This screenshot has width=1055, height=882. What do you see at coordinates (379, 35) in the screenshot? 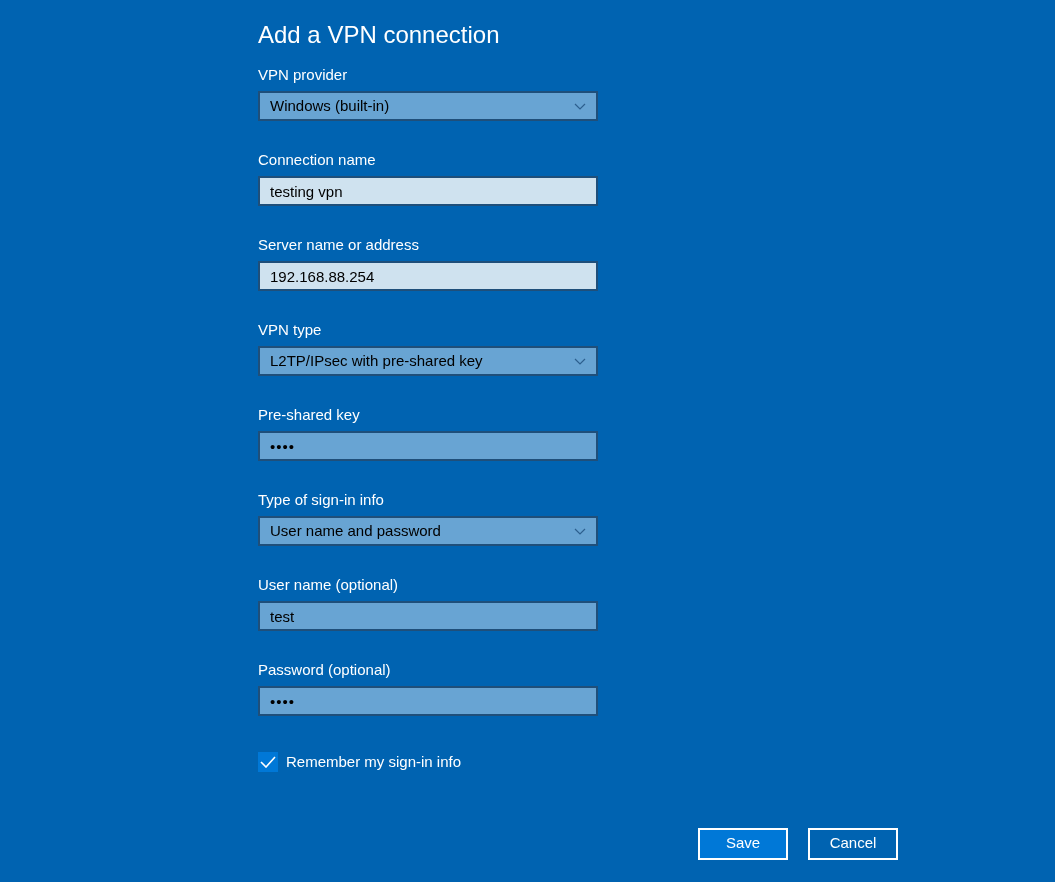
I see `page-title: Add a VPN connection` at bounding box center [379, 35].